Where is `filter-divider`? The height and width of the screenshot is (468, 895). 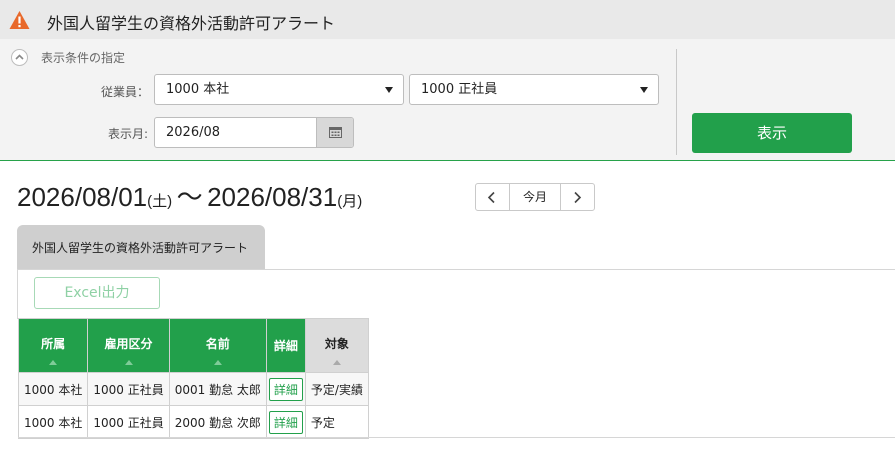
filter-divider is located at coordinates (676, 102).